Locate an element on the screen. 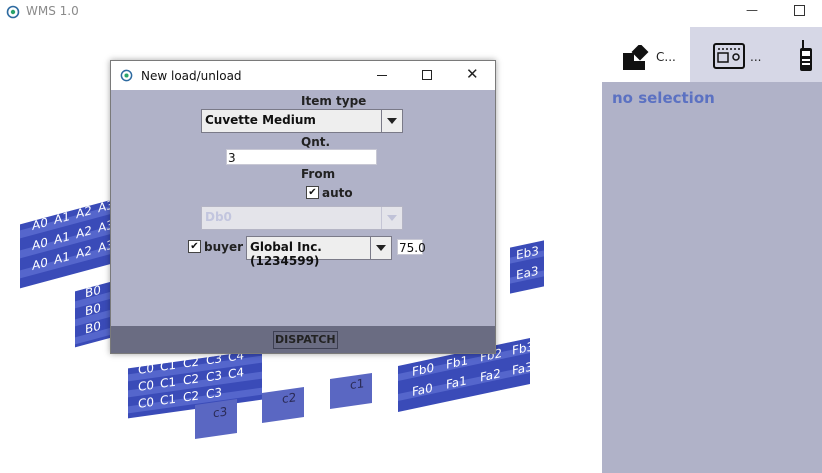 The height and width of the screenshot is (473, 822). device-panel-icon is located at coordinates (729, 56).